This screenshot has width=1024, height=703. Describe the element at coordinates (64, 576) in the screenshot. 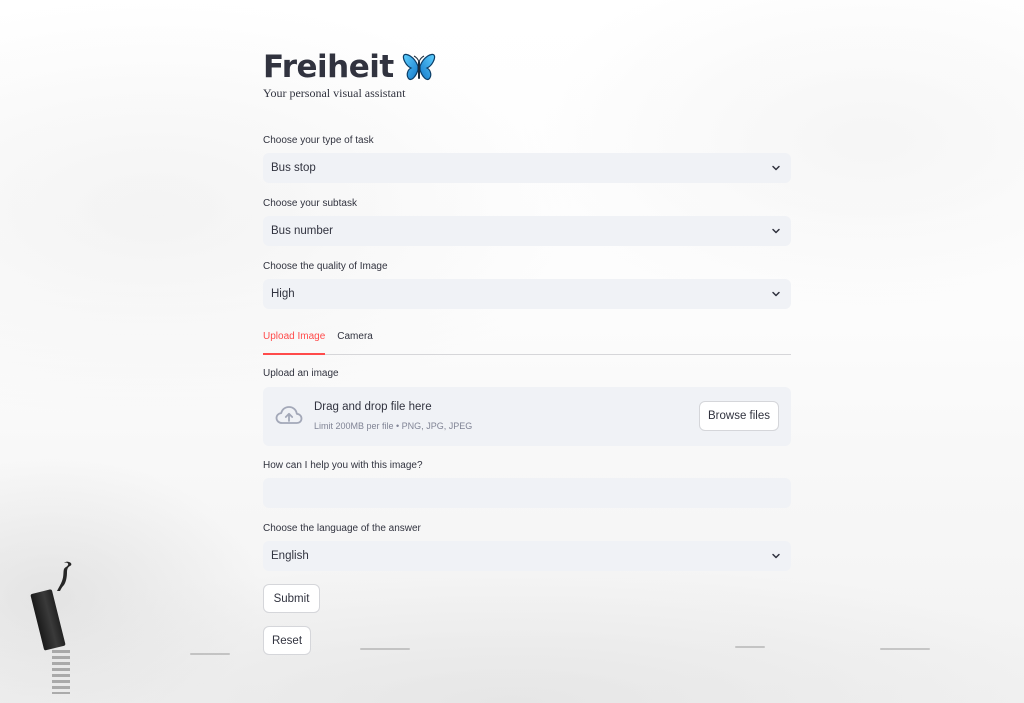

I see `bird-decoration` at that location.